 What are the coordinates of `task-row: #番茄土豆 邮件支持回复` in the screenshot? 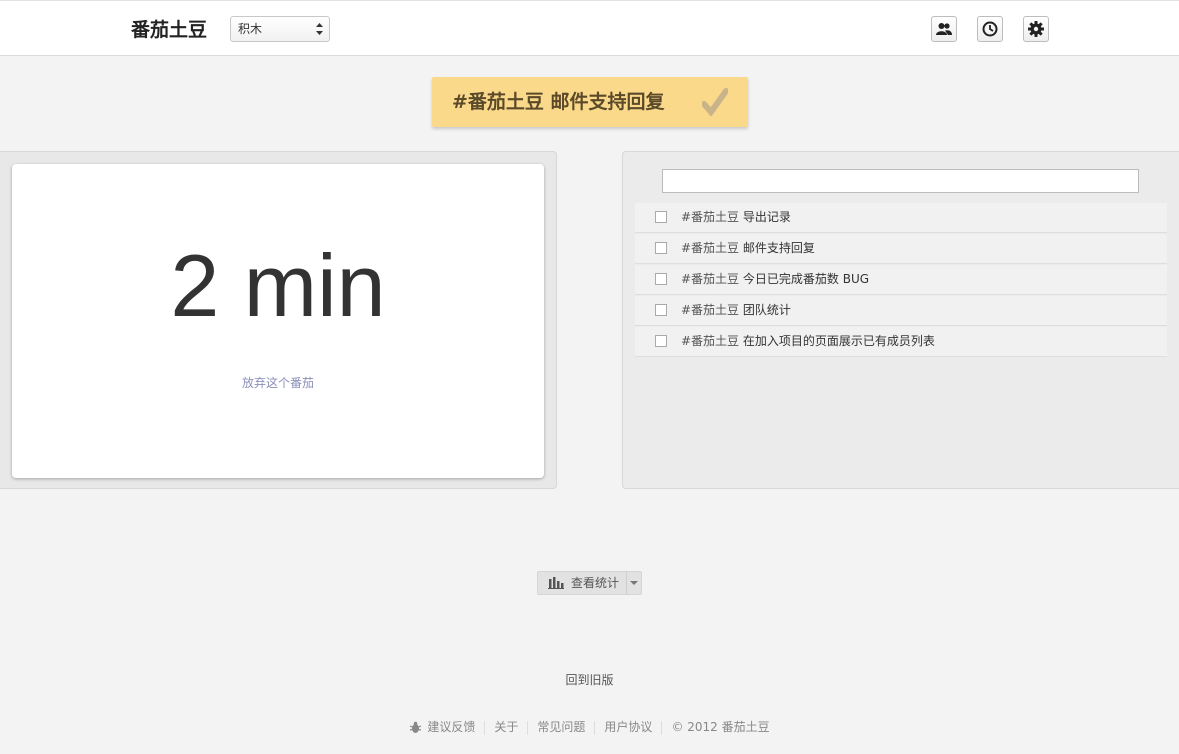 It's located at (901, 249).